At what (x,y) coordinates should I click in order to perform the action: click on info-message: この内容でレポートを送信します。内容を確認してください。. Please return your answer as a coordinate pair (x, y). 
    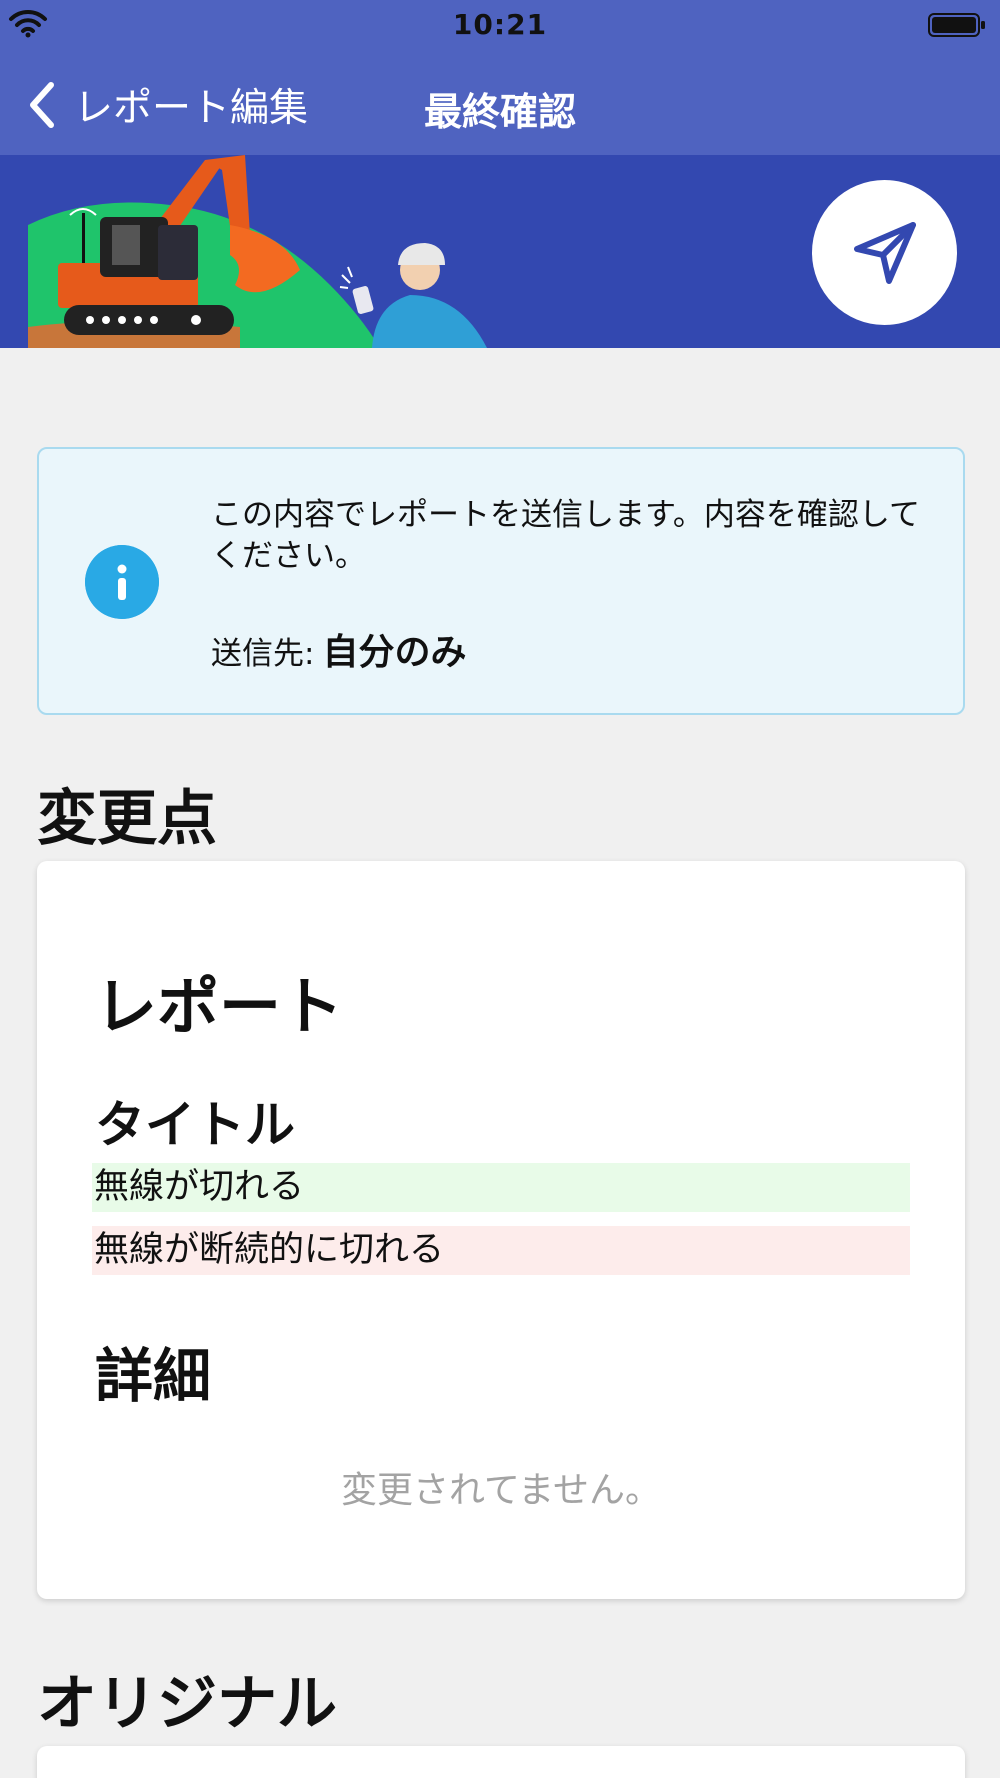
    Looking at the image, I should click on (565, 535).